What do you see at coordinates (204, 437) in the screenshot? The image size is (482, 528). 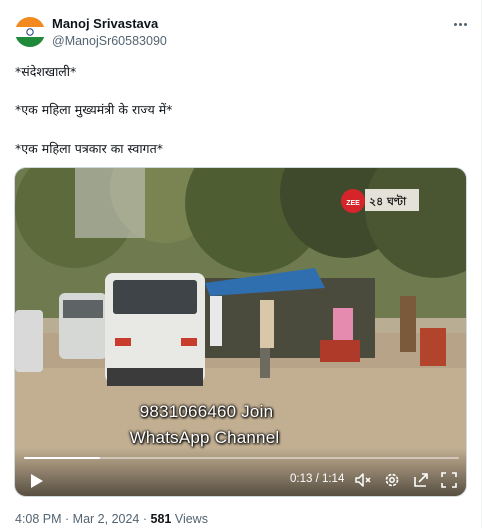 I see `video-overlay-text: WhatsApp Channel` at bounding box center [204, 437].